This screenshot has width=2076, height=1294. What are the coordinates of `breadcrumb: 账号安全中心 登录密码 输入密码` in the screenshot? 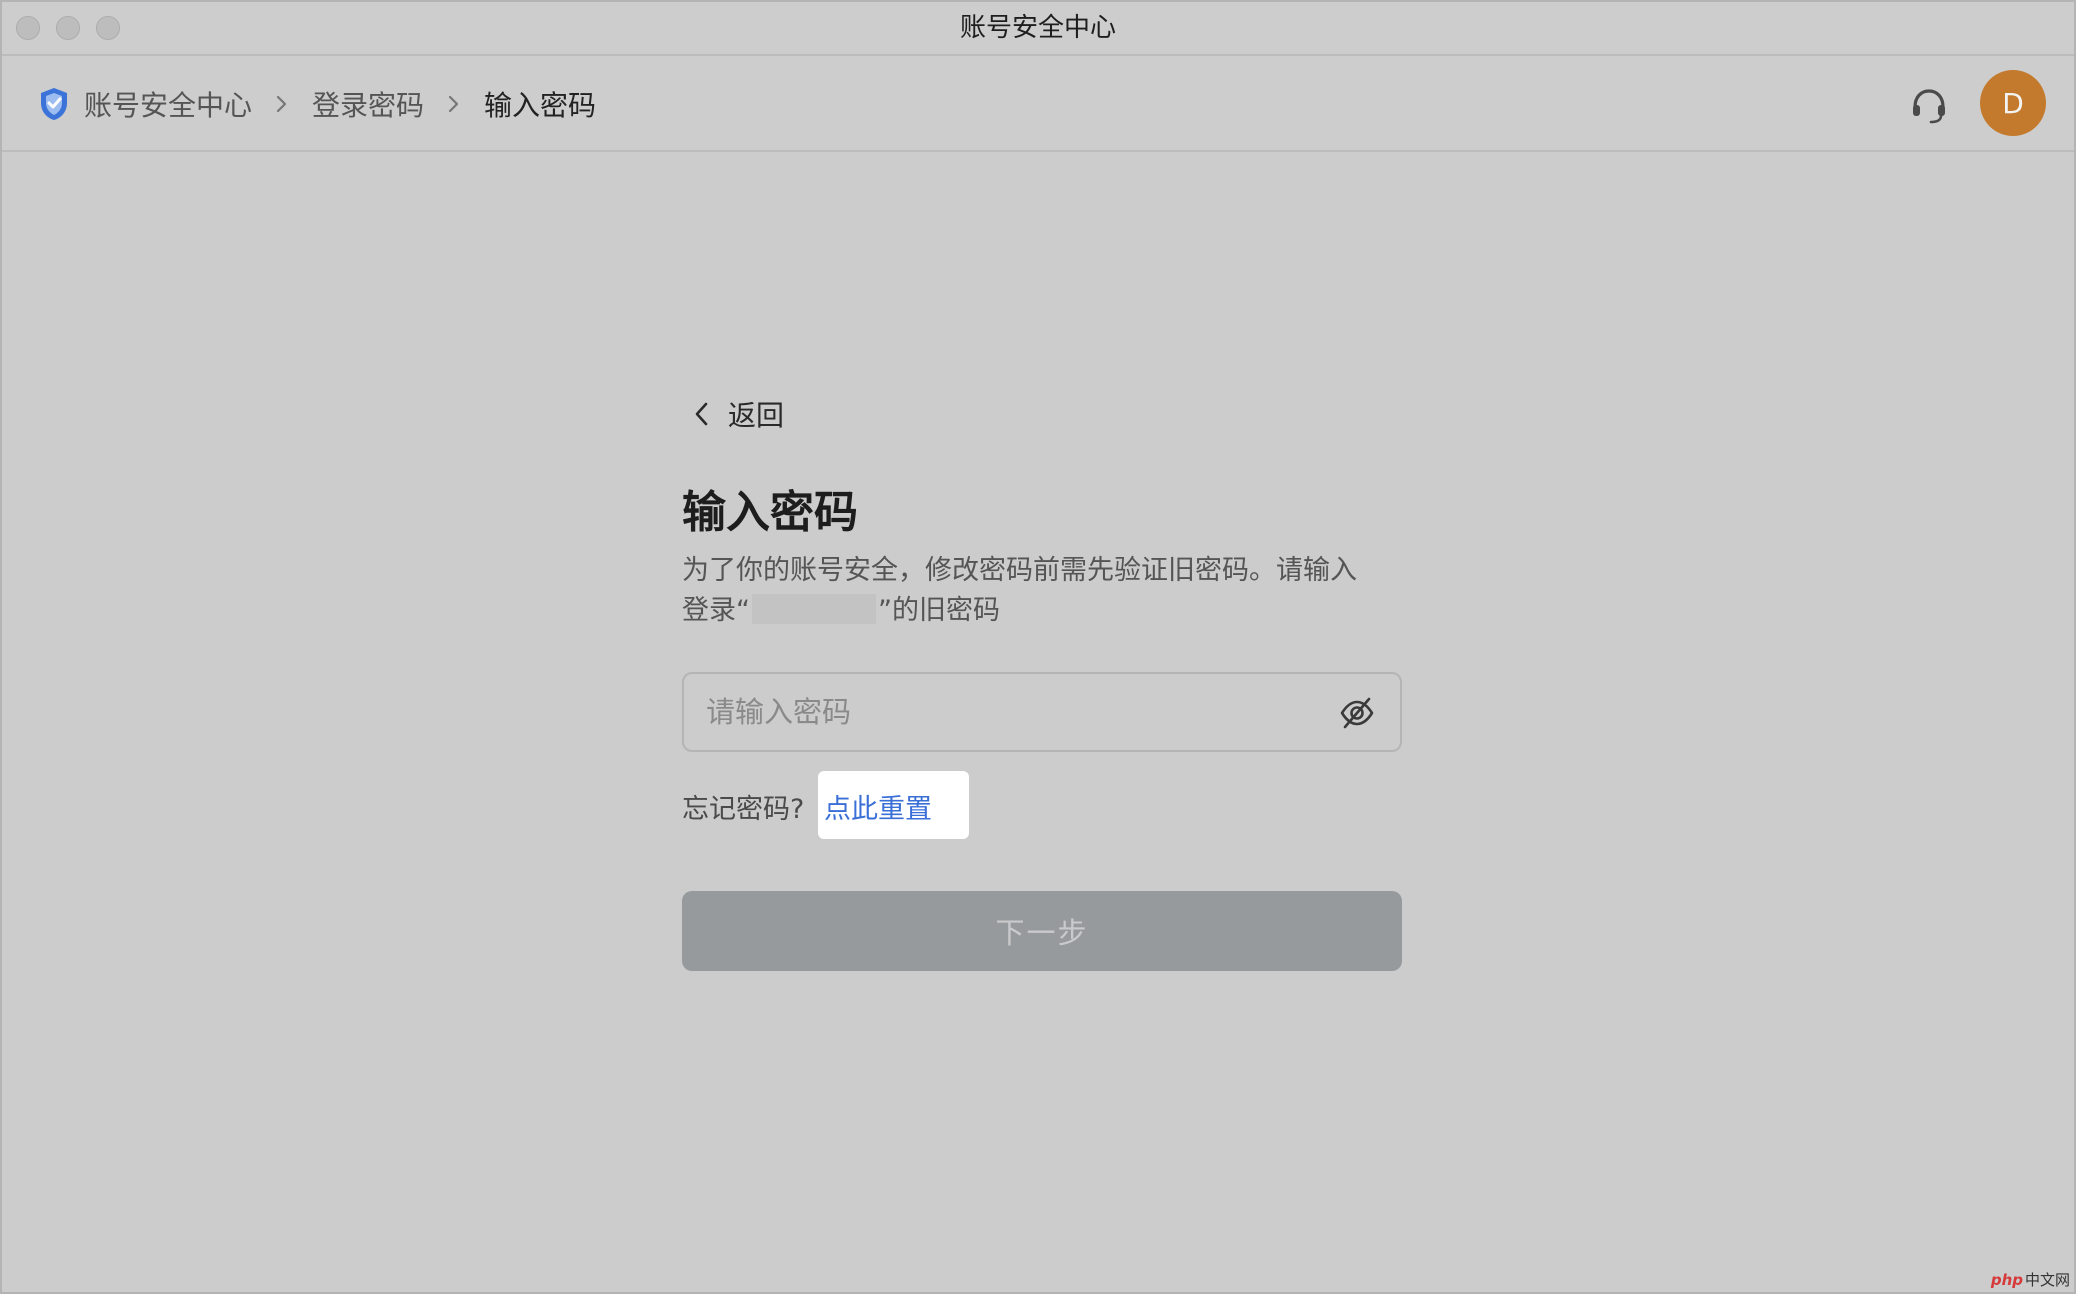 It's located at (317, 104).